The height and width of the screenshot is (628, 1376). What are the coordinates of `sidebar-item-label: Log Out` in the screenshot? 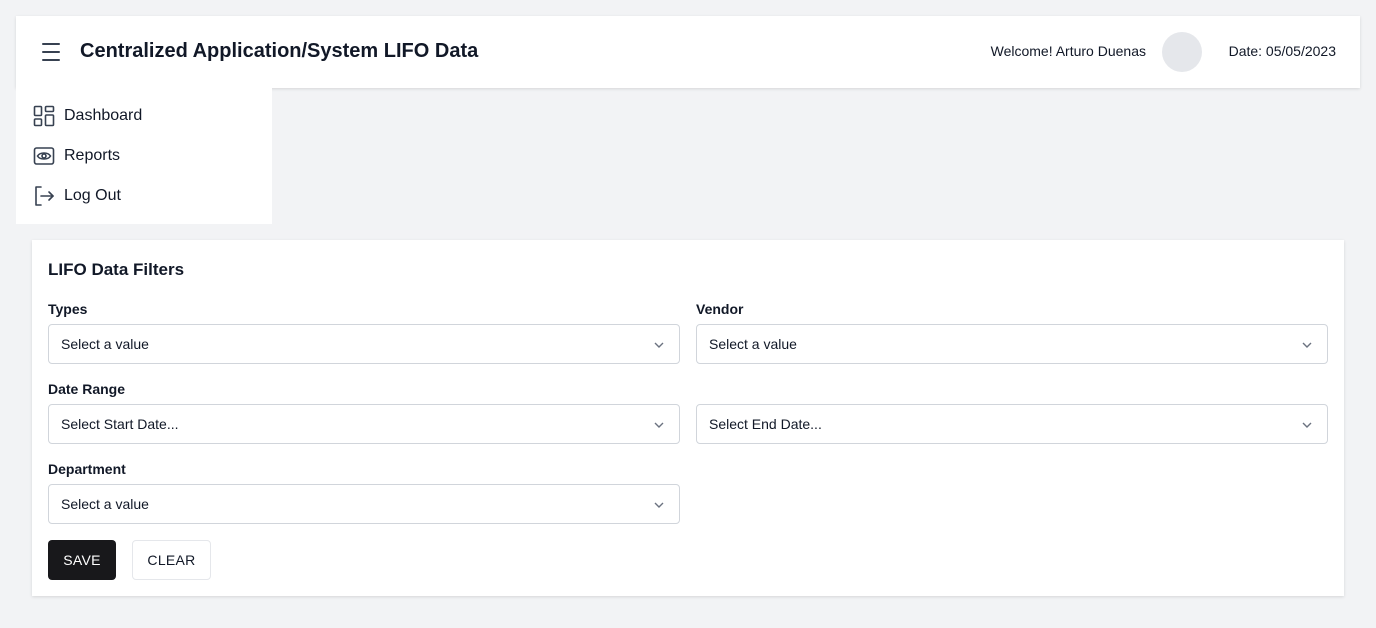 It's located at (92, 195).